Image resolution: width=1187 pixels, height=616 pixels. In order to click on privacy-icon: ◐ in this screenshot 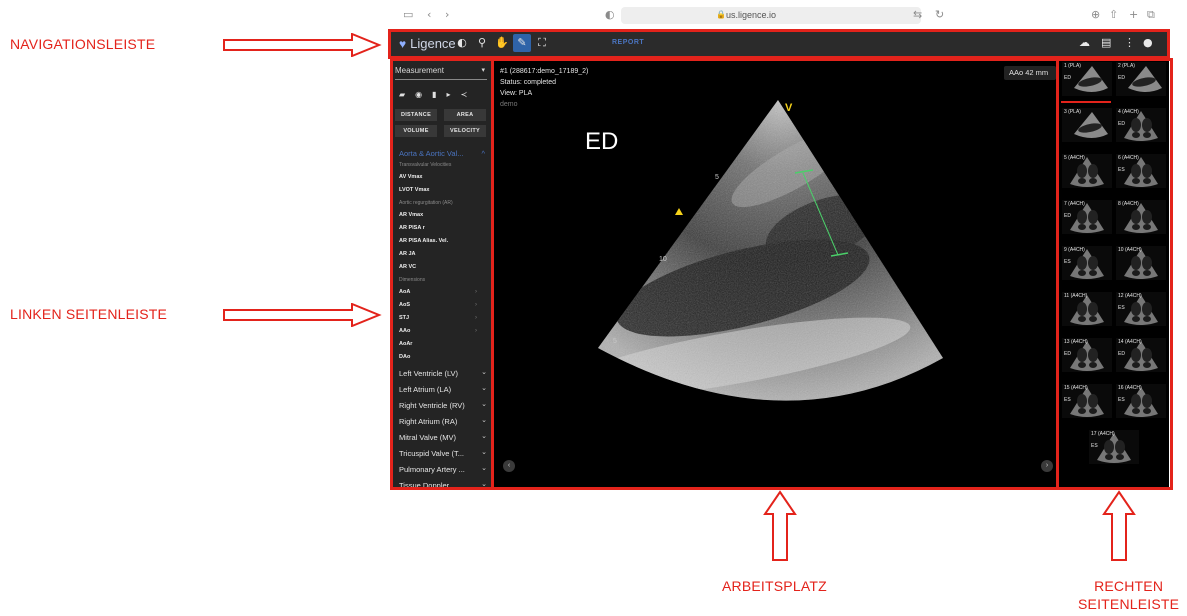, I will do `click(610, 15)`.